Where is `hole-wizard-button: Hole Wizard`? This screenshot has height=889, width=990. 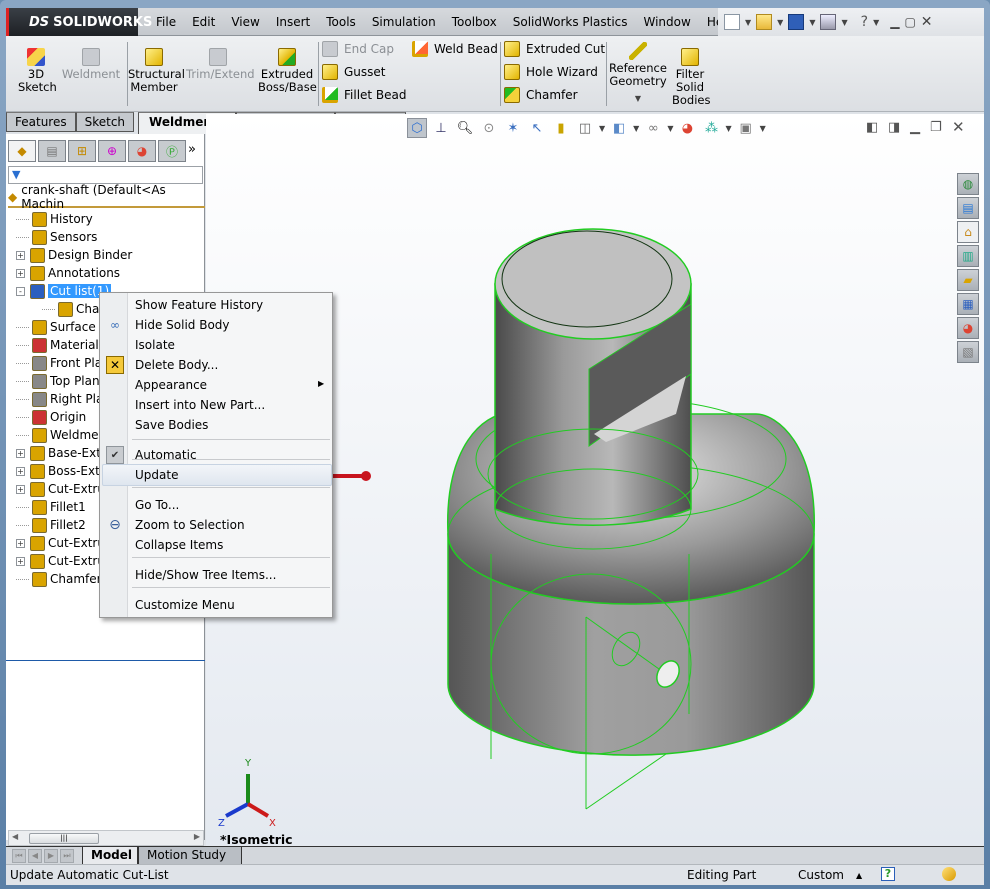 hole-wizard-button: Hole Wizard is located at coordinates (551, 72).